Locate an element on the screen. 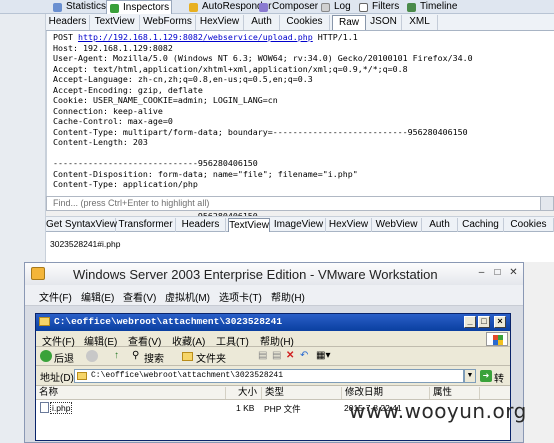 The image size is (554, 443). response-text-view: 3023528241#i.php is located at coordinates (300, 247).